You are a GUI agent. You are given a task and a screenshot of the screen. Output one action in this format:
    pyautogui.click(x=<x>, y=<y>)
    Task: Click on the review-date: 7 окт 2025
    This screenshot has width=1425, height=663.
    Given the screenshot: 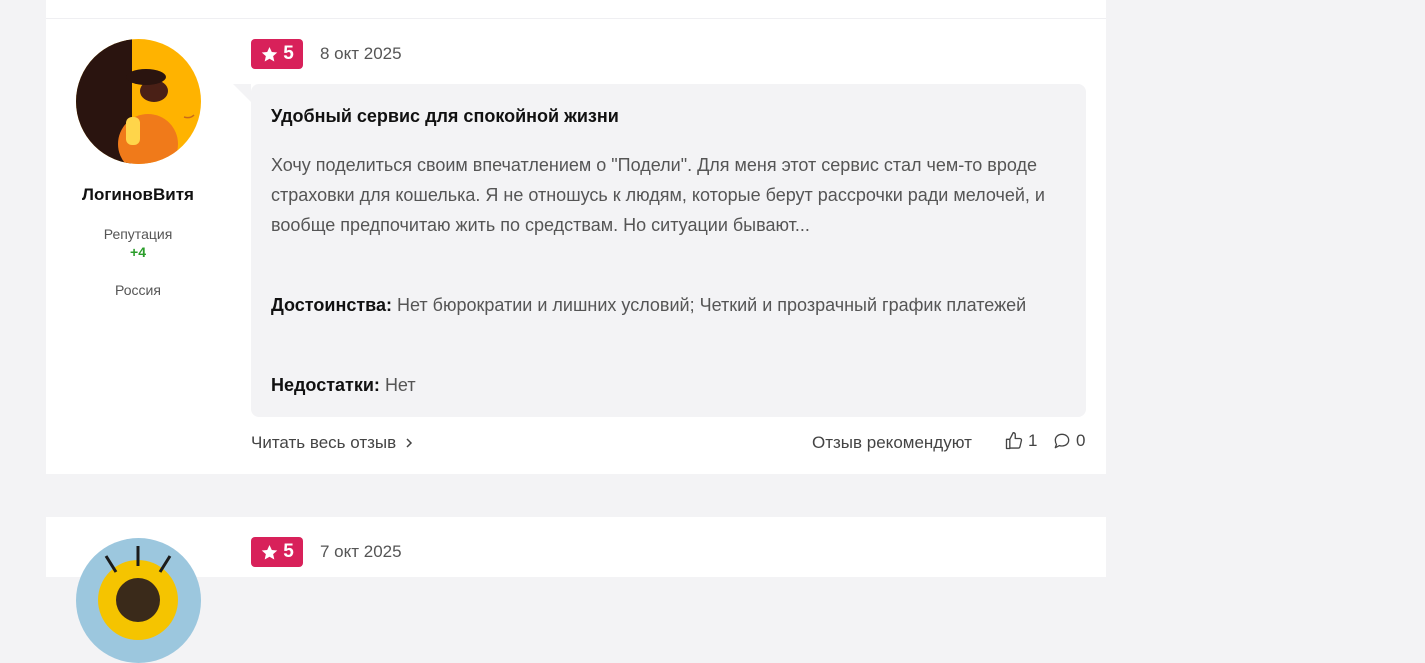 What is the action you would take?
    pyautogui.click(x=361, y=551)
    